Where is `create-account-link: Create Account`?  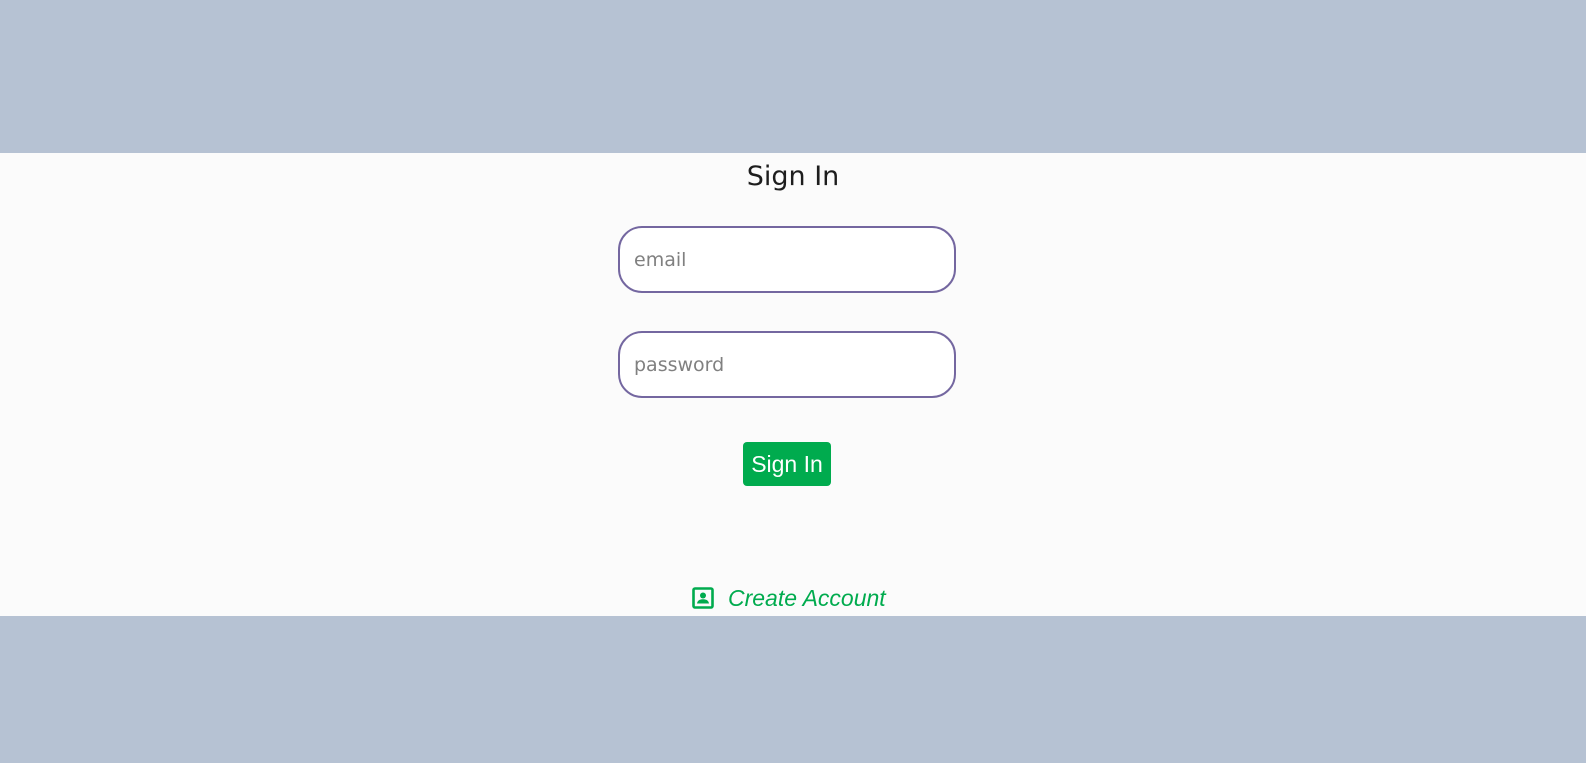
create-account-link: Create Account is located at coordinates (788, 598).